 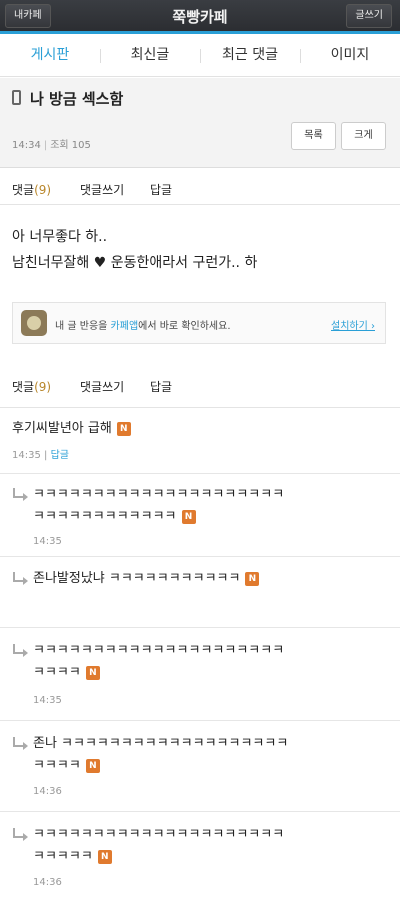 What do you see at coordinates (16, 97) in the screenshot?
I see `mobile-phone-icon` at bounding box center [16, 97].